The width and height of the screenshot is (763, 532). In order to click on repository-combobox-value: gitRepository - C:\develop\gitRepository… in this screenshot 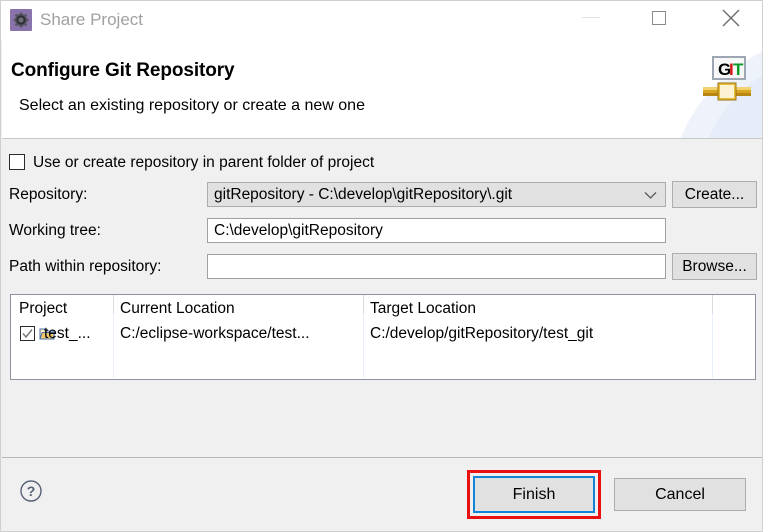, I will do `click(363, 194)`.